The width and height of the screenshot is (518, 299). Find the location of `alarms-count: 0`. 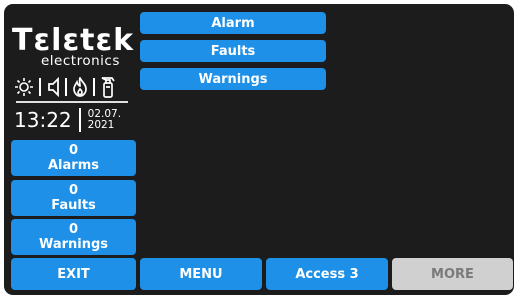

alarms-count: 0 is located at coordinates (73, 150).